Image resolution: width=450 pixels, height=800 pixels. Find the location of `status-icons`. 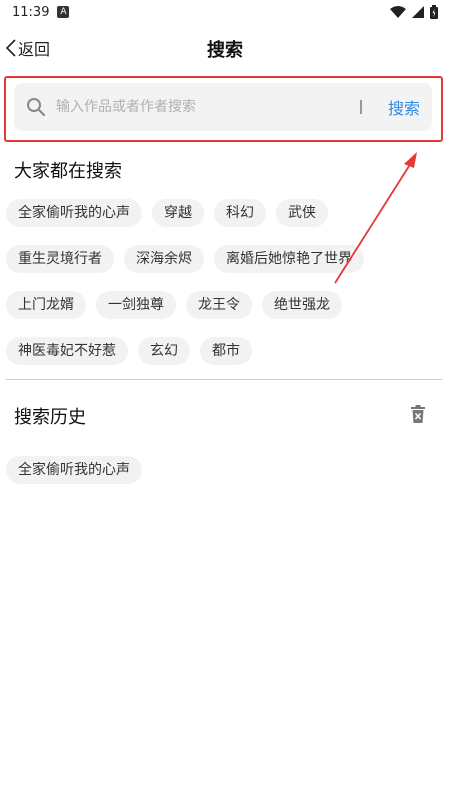

status-icons is located at coordinates (414, 12).